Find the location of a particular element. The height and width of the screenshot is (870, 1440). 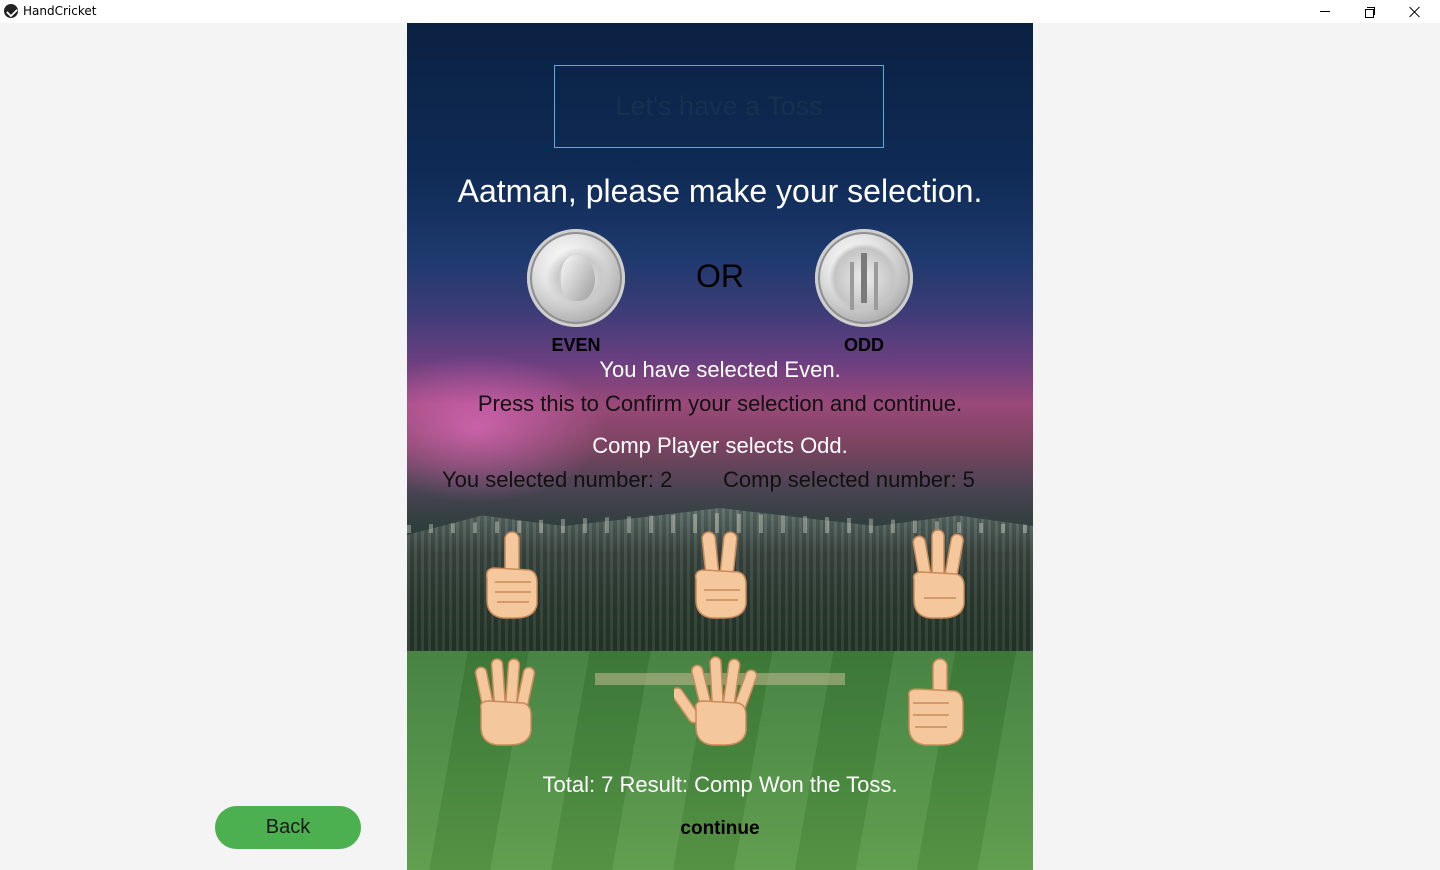

three-fingers-hand-icon is located at coordinates (938, 574).